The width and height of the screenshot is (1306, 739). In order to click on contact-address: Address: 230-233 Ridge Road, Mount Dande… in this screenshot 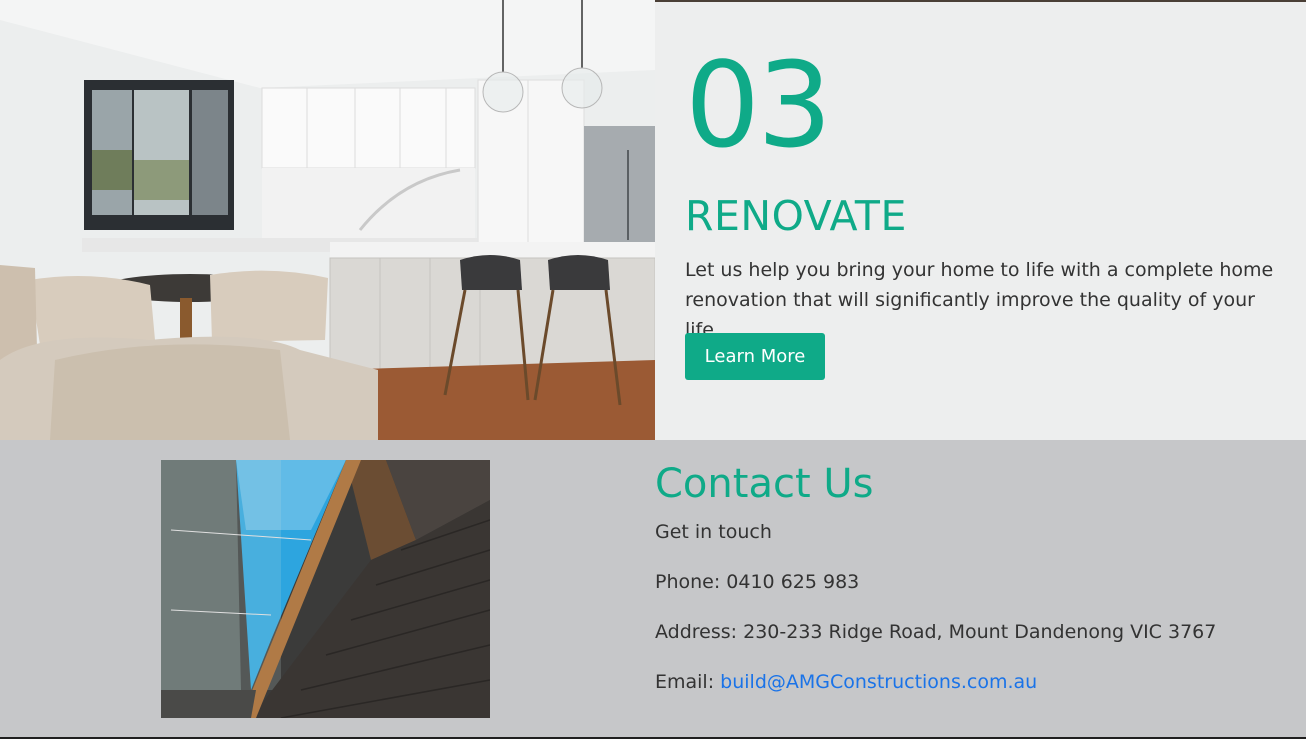, I will do `click(936, 632)`.